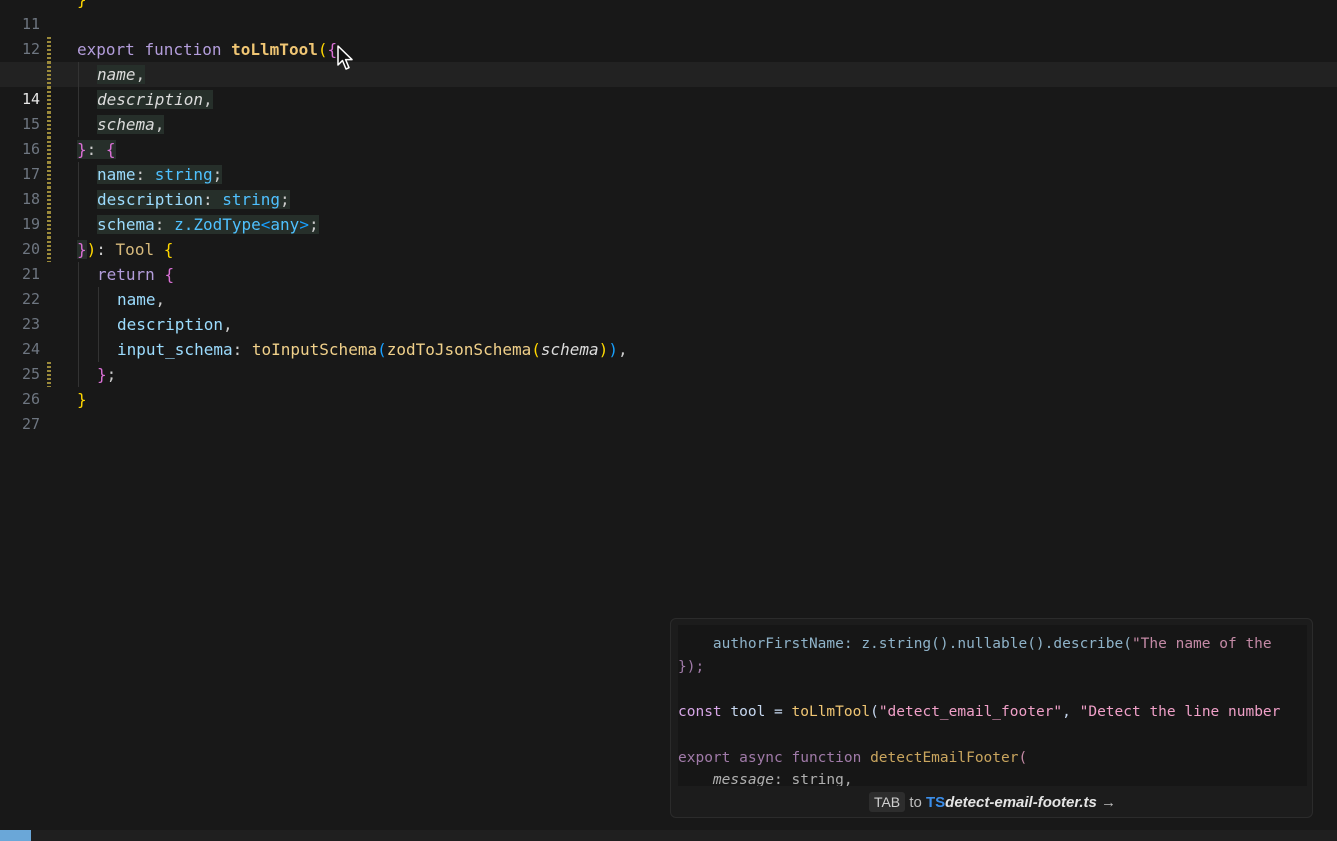 This screenshot has width=1337, height=841. I want to click on code-line: 12, so click(668, 35).